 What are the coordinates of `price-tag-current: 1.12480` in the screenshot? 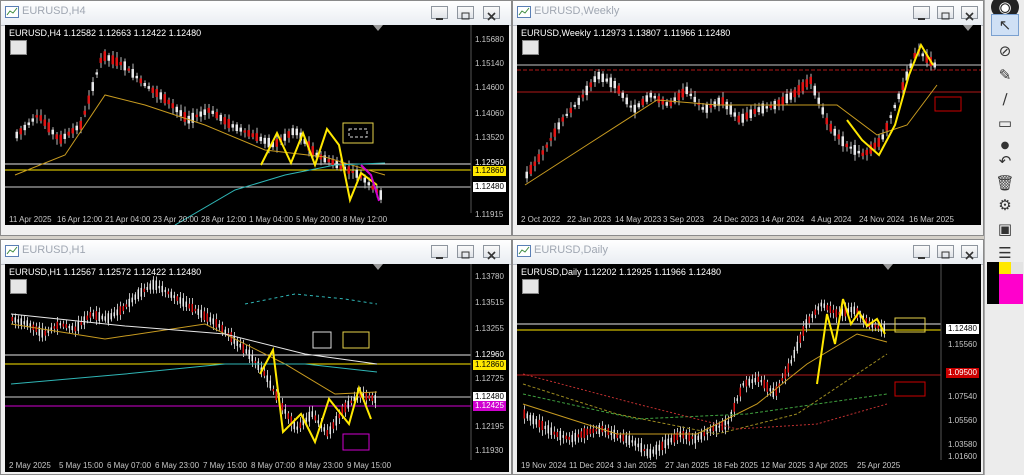 It's located at (962, 329).